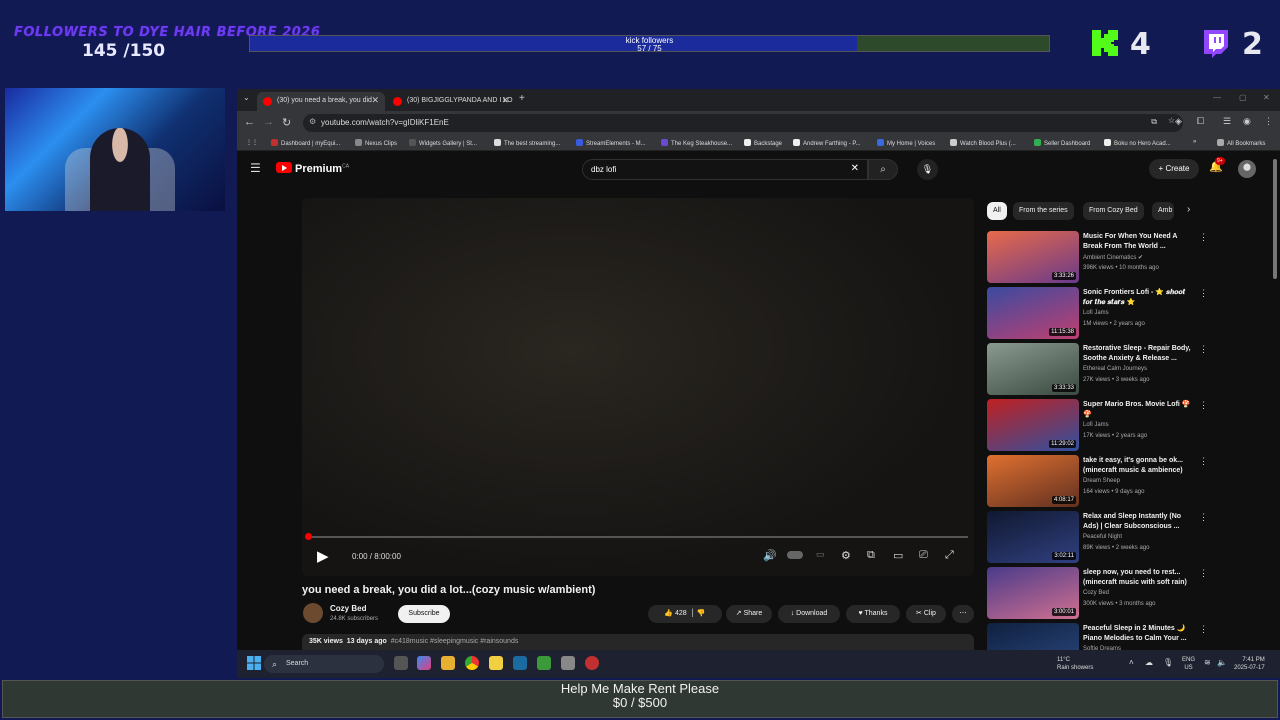 The image size is (1280, 720). Describe the element at coordinates (254, 663) in the screenshot. I see `windows-start-icon` at that location.